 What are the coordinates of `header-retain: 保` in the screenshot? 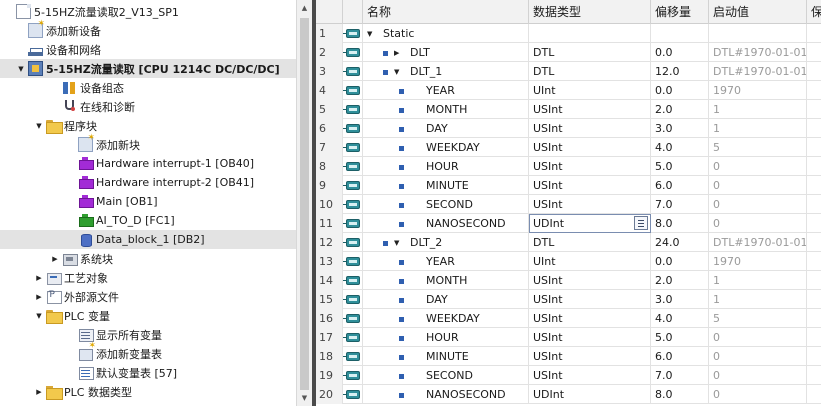 It's located at (814, 12).